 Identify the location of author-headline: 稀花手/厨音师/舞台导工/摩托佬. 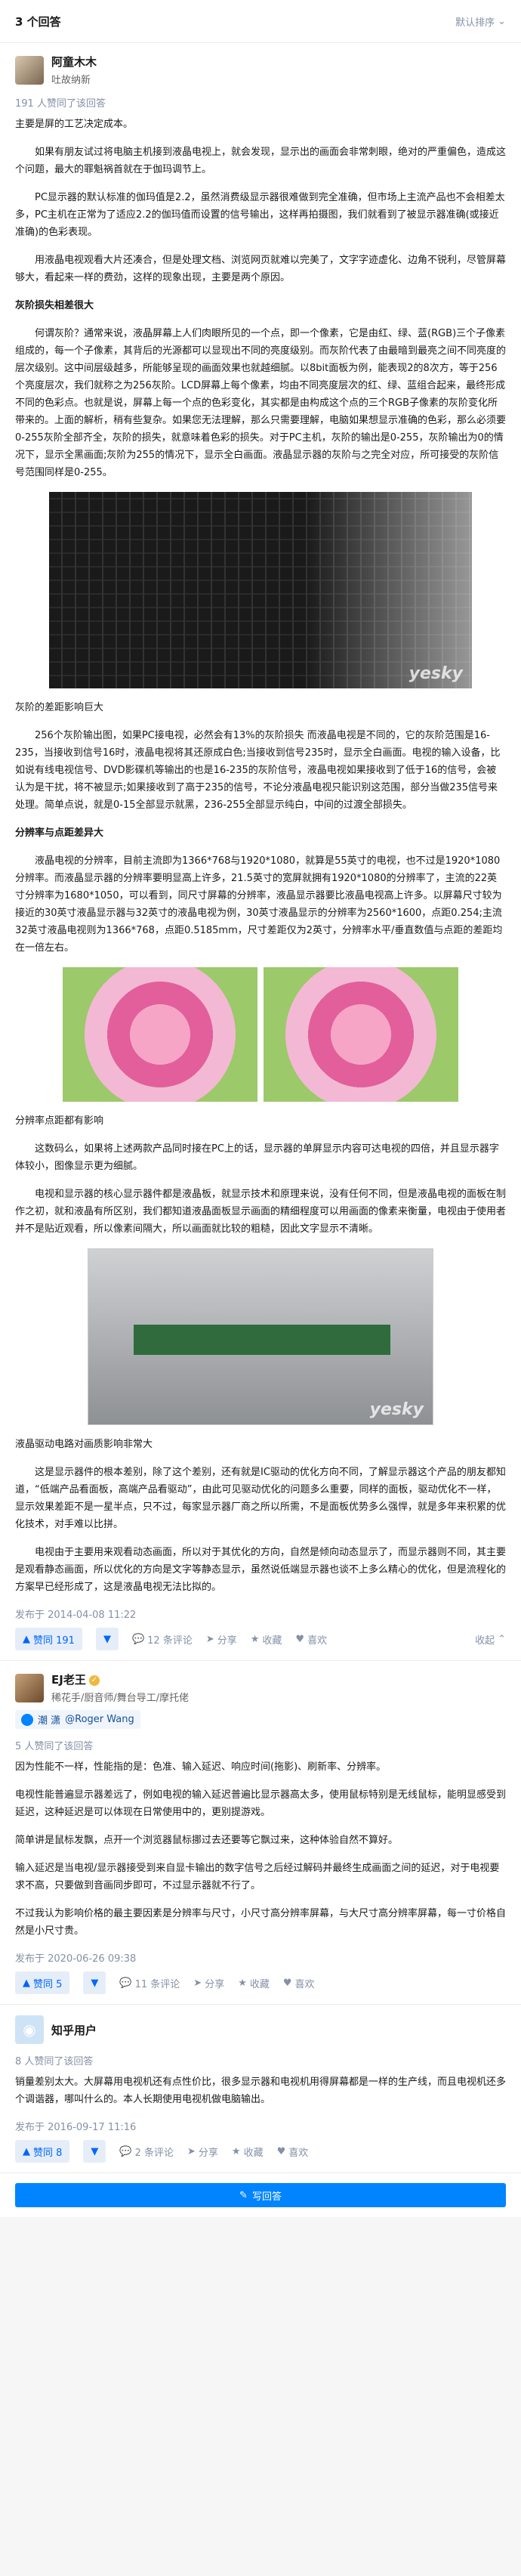
(120, 1698).